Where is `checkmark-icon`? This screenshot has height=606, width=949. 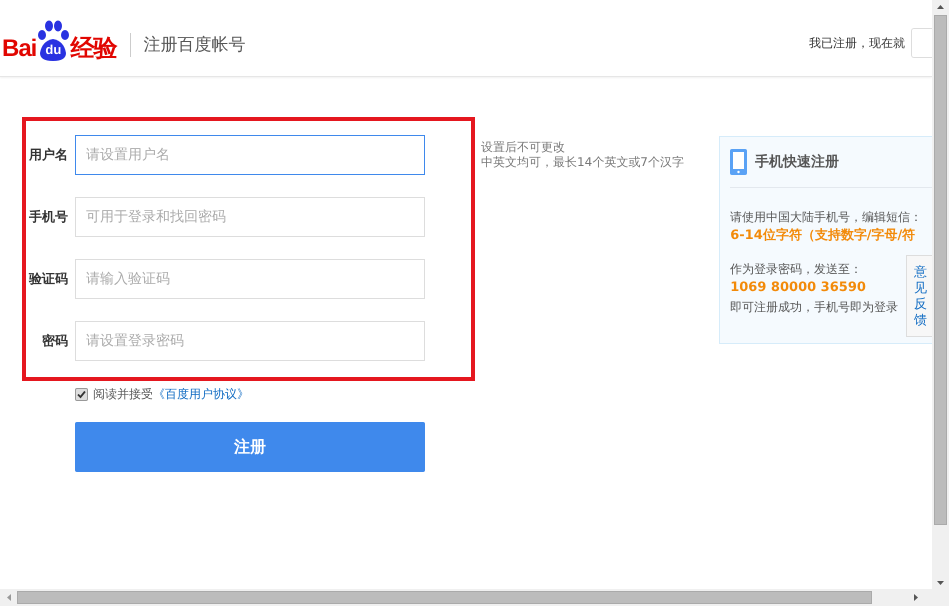
checkmark-icon is located at coordinates (81, 394).